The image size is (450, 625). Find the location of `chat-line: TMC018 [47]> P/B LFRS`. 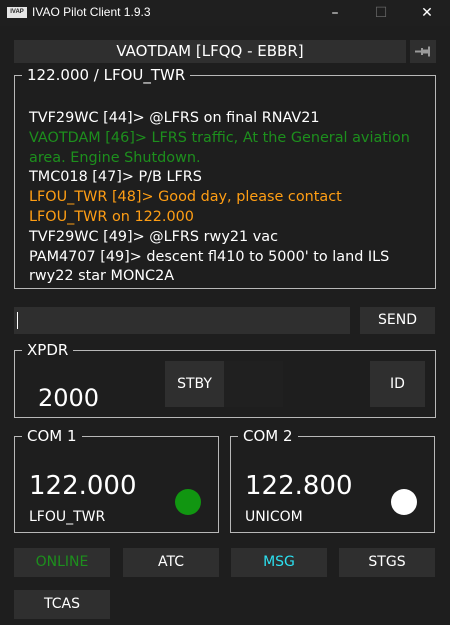

chat-line: TMC018 [47]> P/B LFRS is located at coordinates (115, 177).